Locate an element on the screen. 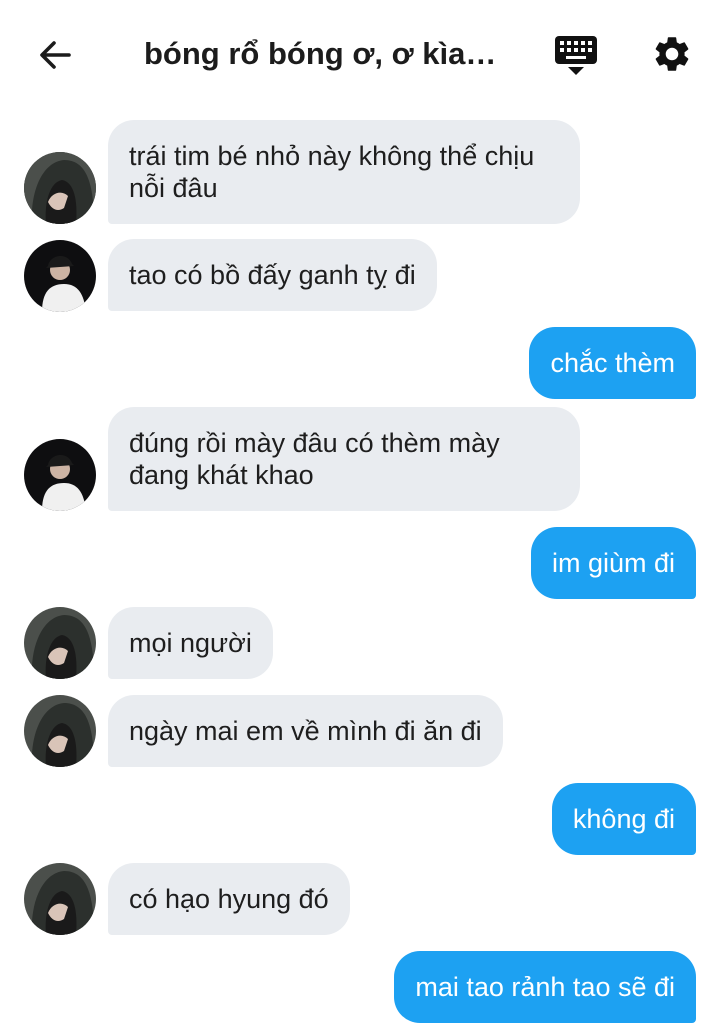 The width and height of the screenshot is (720, 1027). back-button is located at coordinates (55, 55).